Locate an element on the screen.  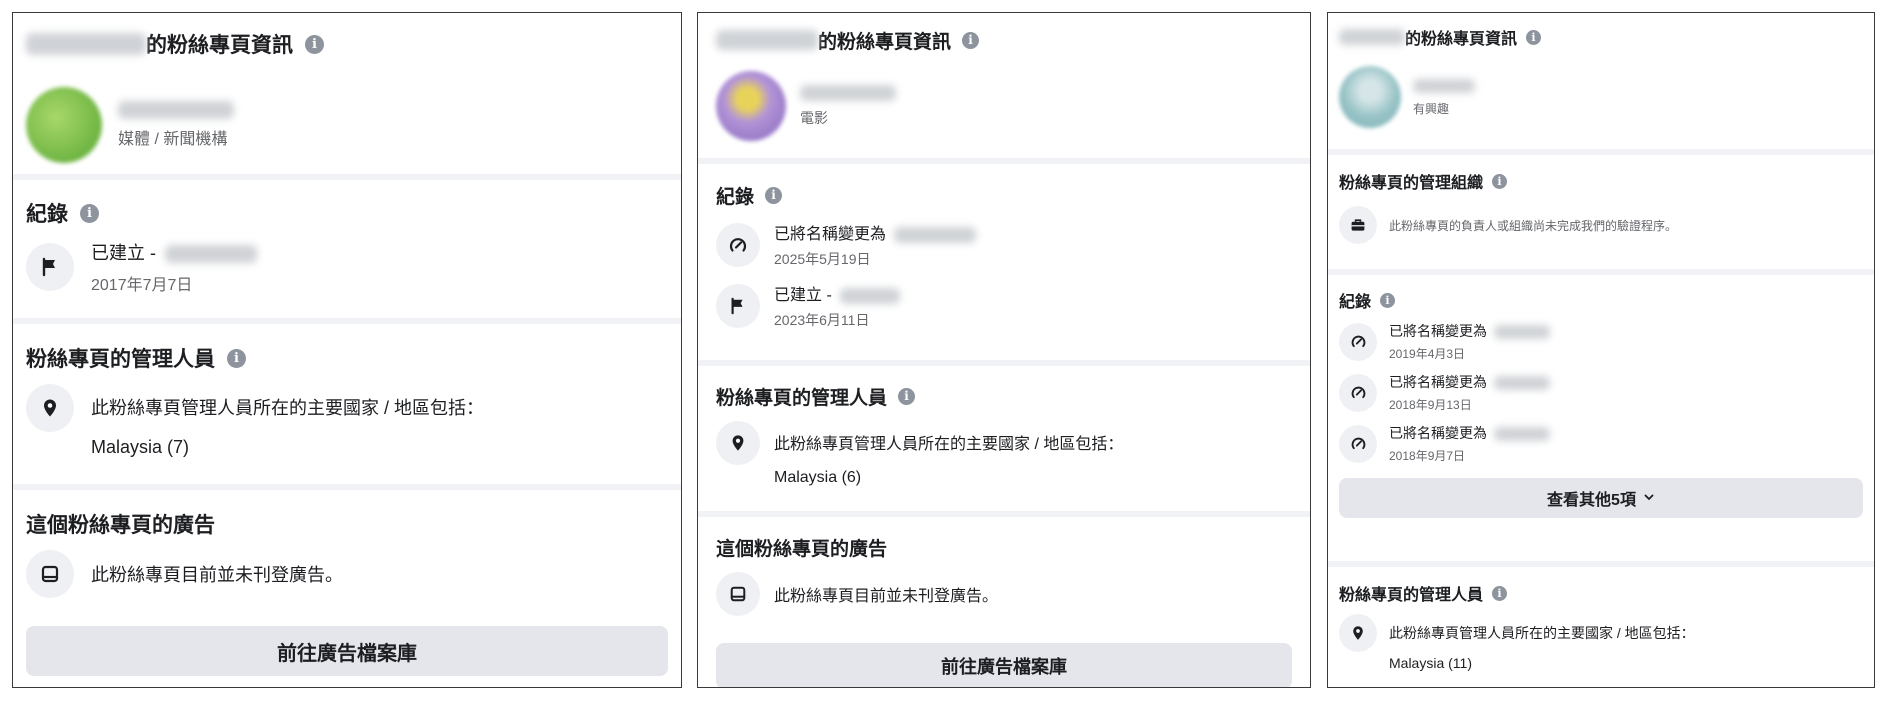
record-section: 紀錄 i 已將名稱變更為 2025年5月19日 已建立 - 2023年6月11日 is located at coordinates (1004, 262).